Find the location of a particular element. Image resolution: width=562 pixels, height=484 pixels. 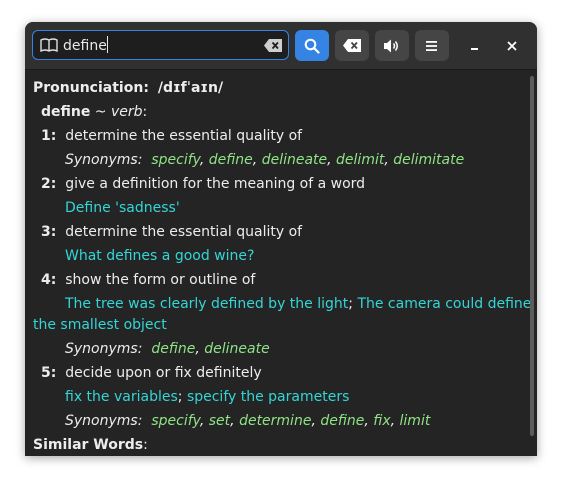

sense-3-example: What defines a good wine? is located at coordinates (160, 256).